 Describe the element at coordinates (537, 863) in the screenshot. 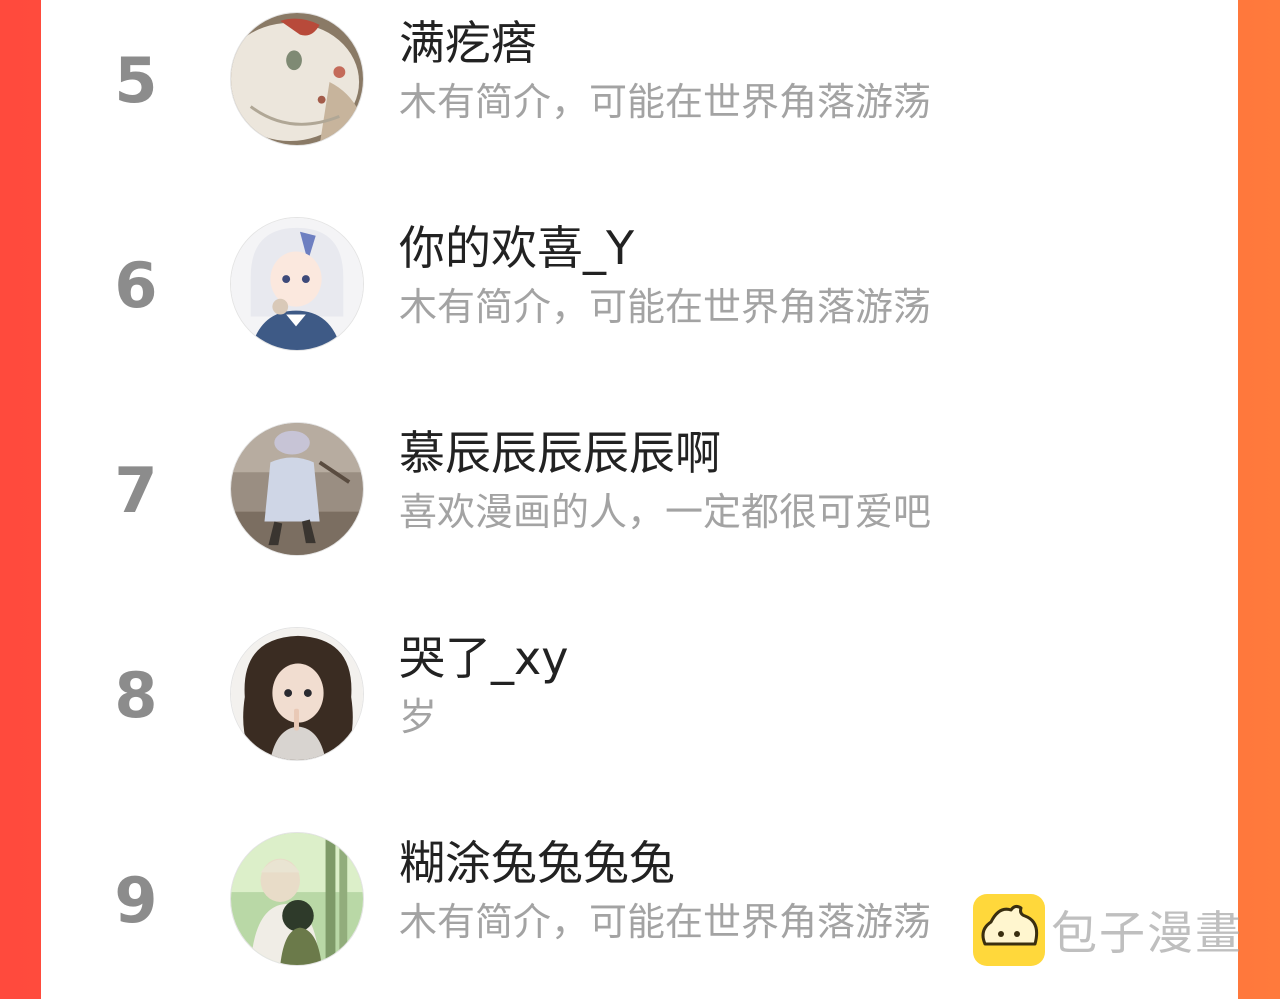

I see `user-name: 糊涂兔兔兔兔` at that location.